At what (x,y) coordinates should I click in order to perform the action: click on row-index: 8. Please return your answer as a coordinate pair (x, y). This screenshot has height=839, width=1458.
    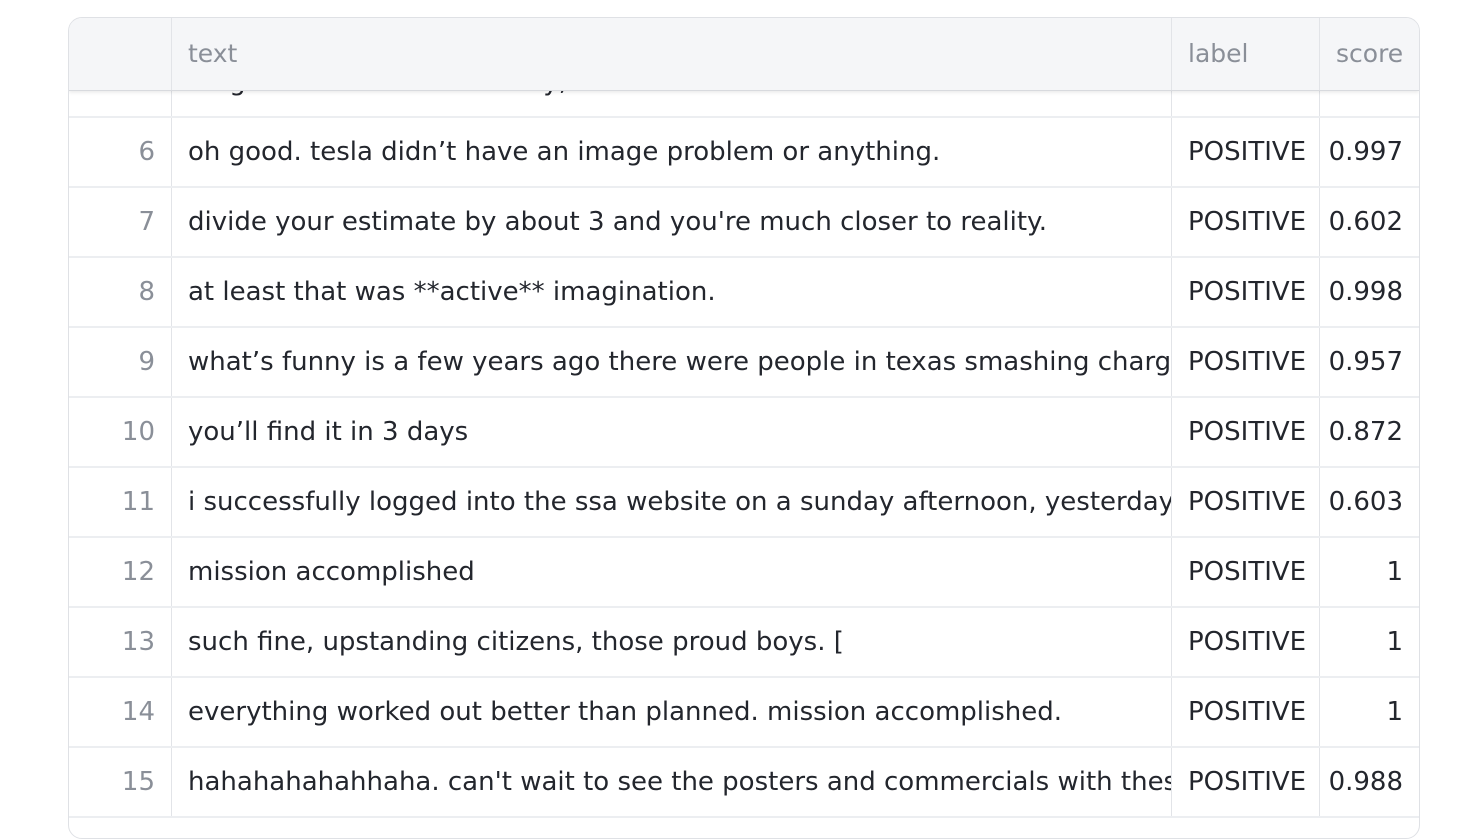
    Looking at the image, I should click on (120, 292).